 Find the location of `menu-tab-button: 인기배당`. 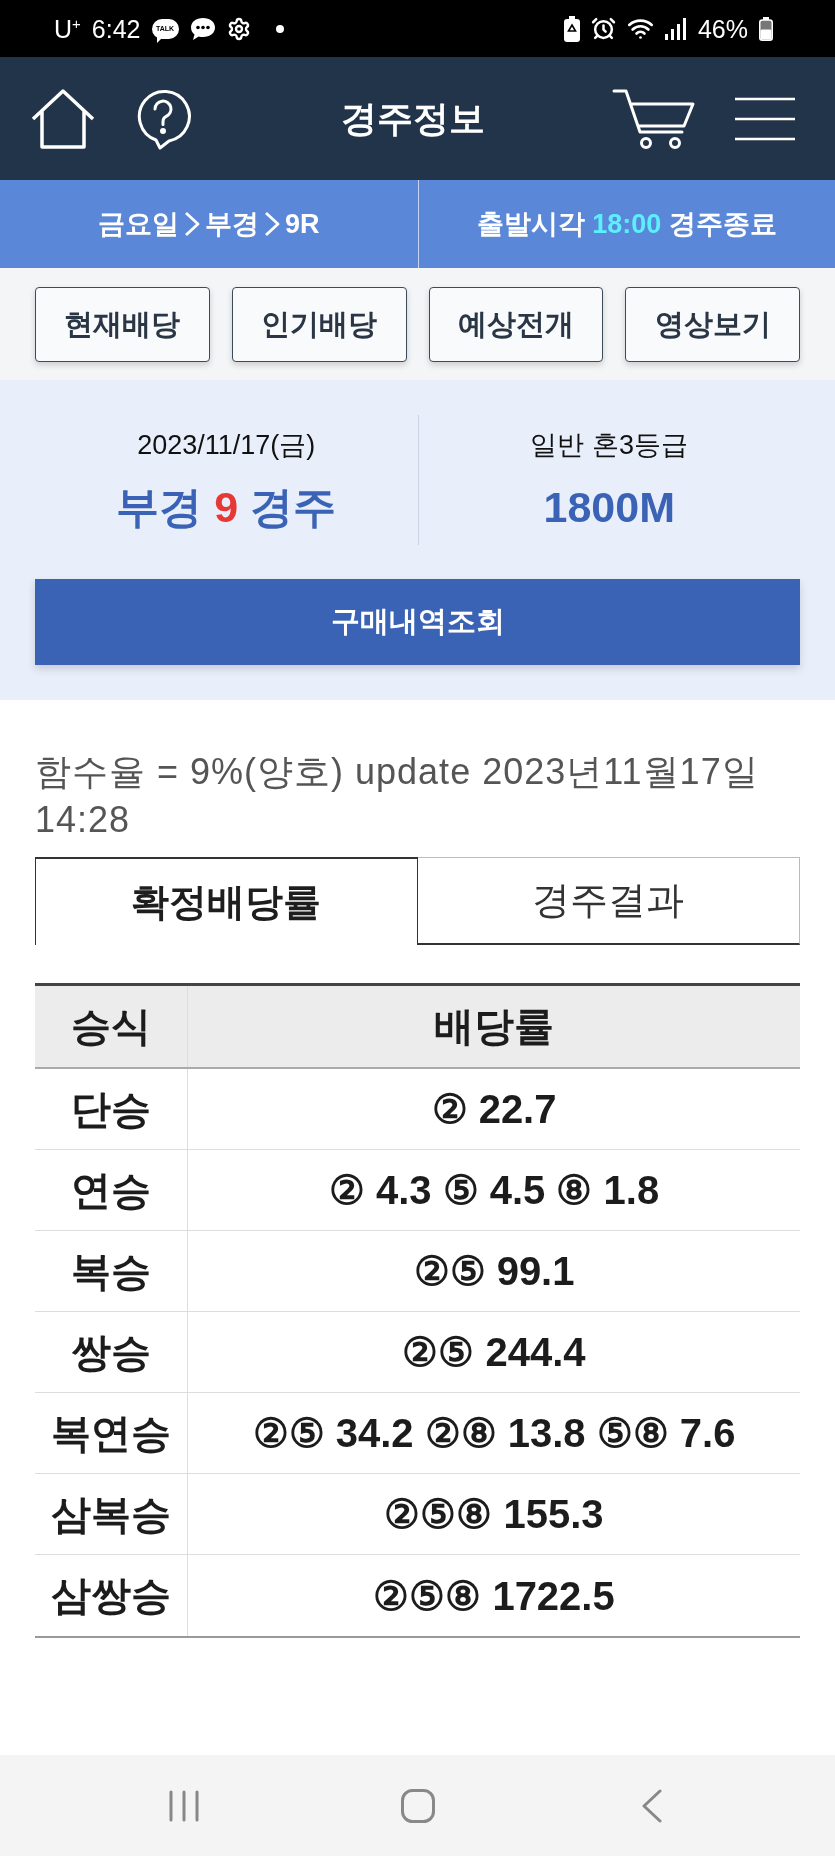

menu-tab-button: 인기배당 is located at coordinates (319, 324).